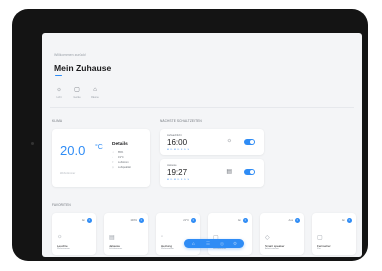 The image size is (382, 271). What do you see at coordinates (61, 205) in the screenshot?
I see `favorites-section-label: FAVORITEN` at bounding box center [61, 205].